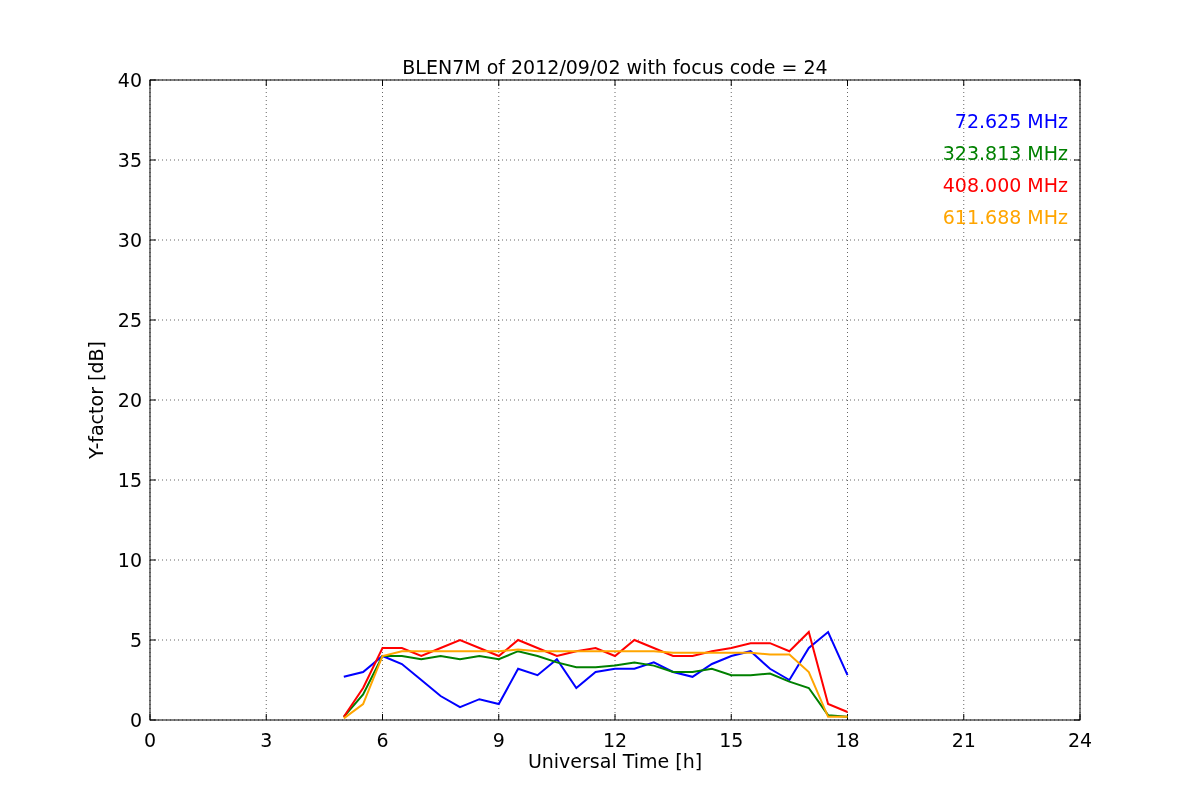 The image size is (1200, 800). What do you see at coordinates (963, 740) in the screenshot?
I see `tick-label: 21` at bounding box center [963, 740].